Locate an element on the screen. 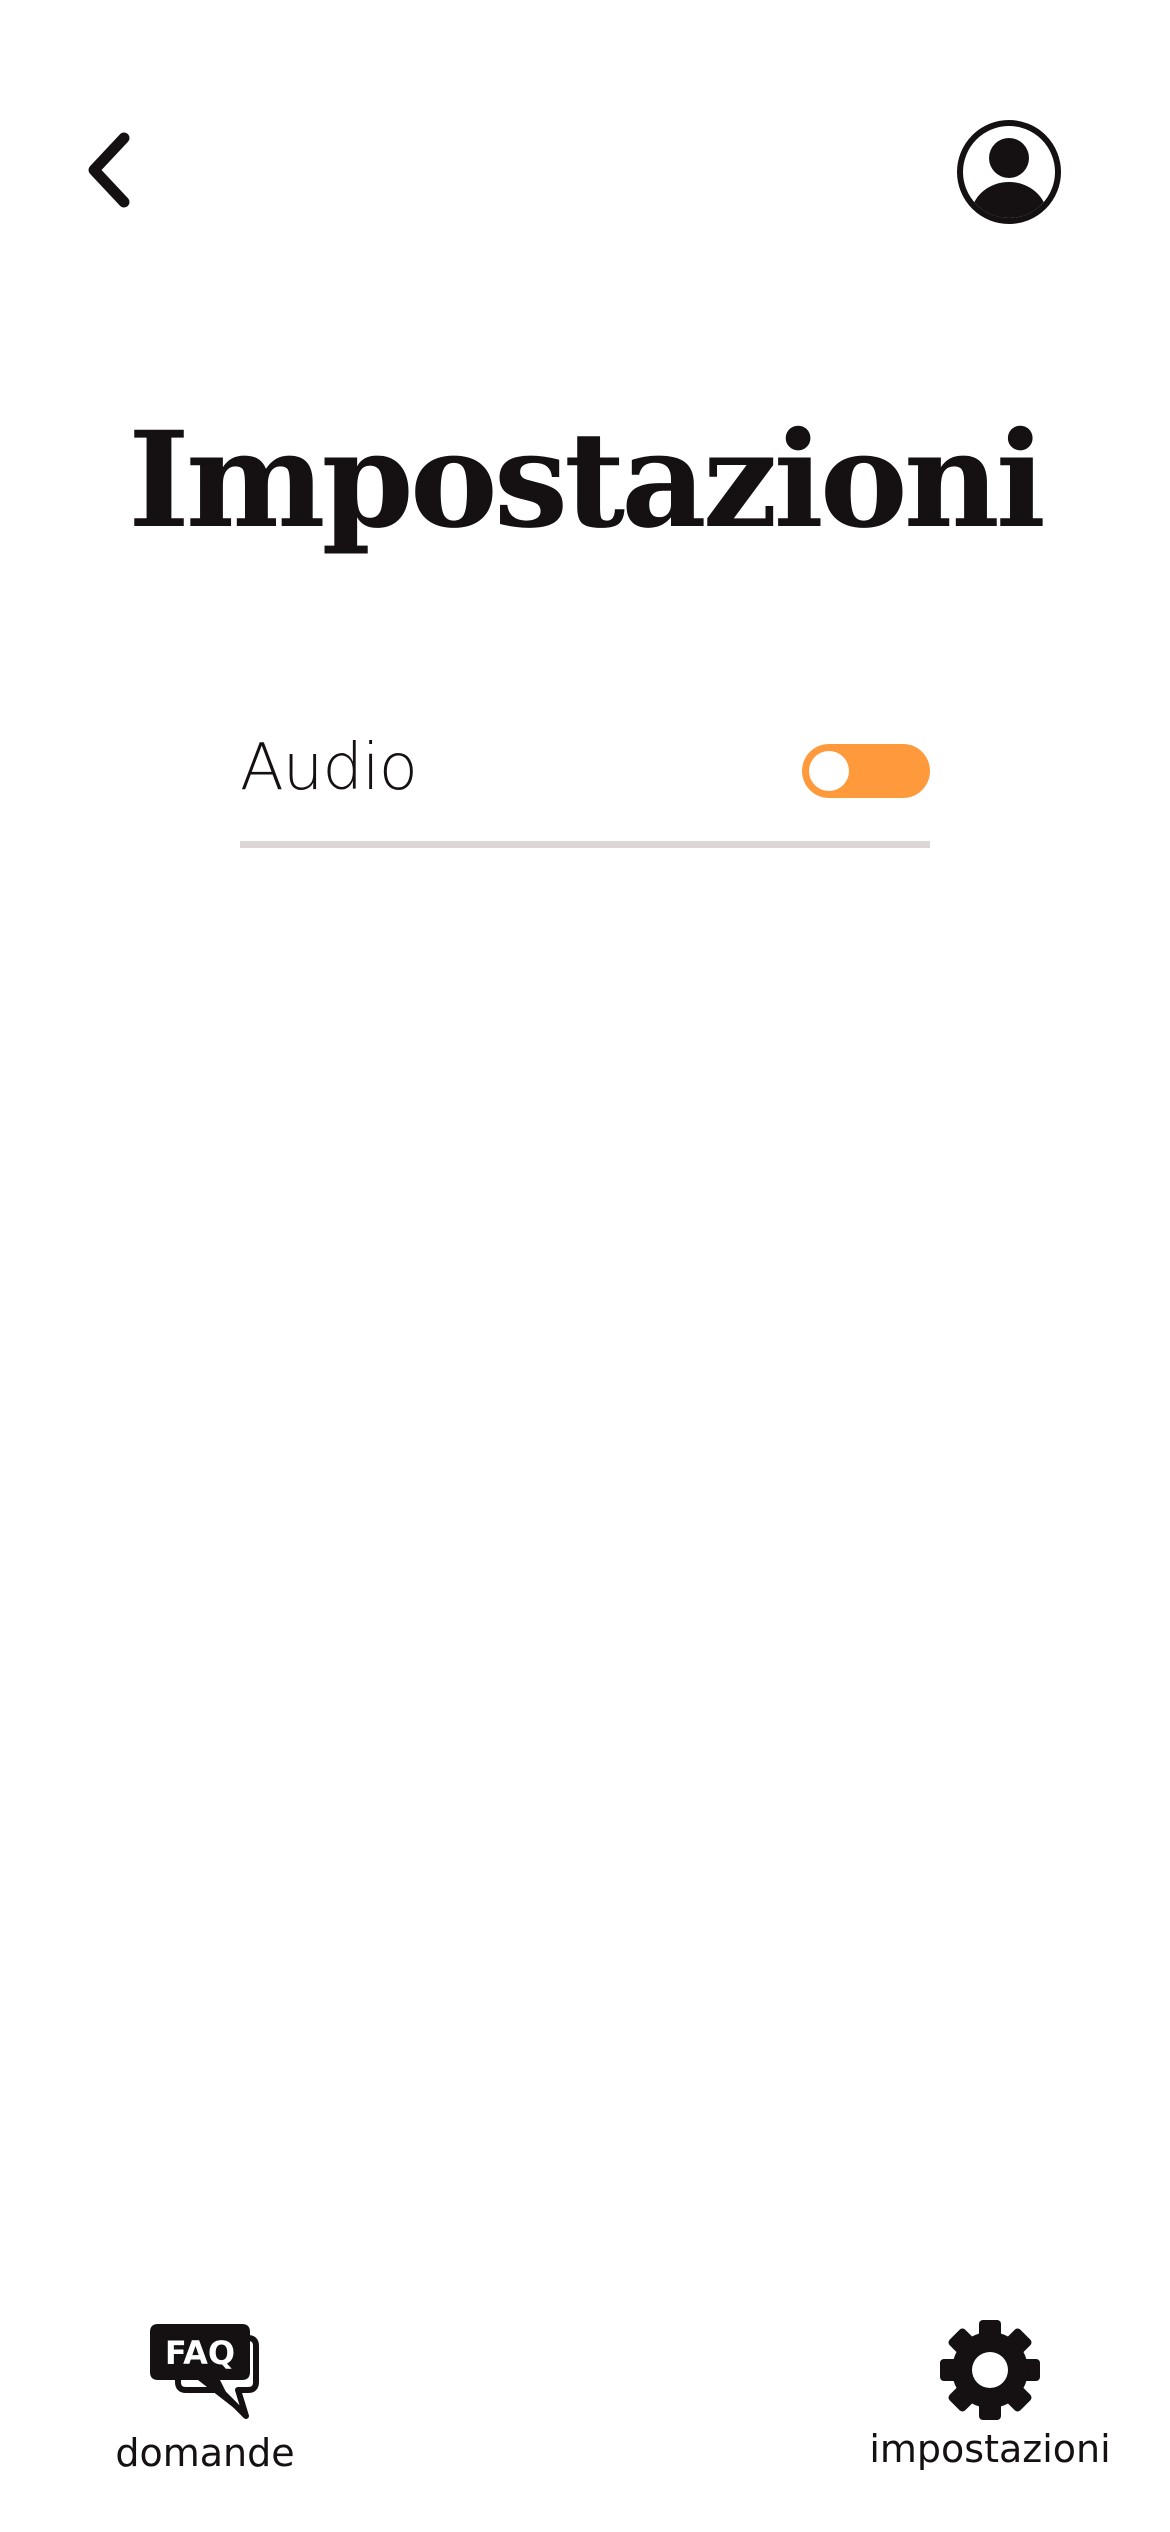  user-circle-icon is located at coordinates (1009, 172).